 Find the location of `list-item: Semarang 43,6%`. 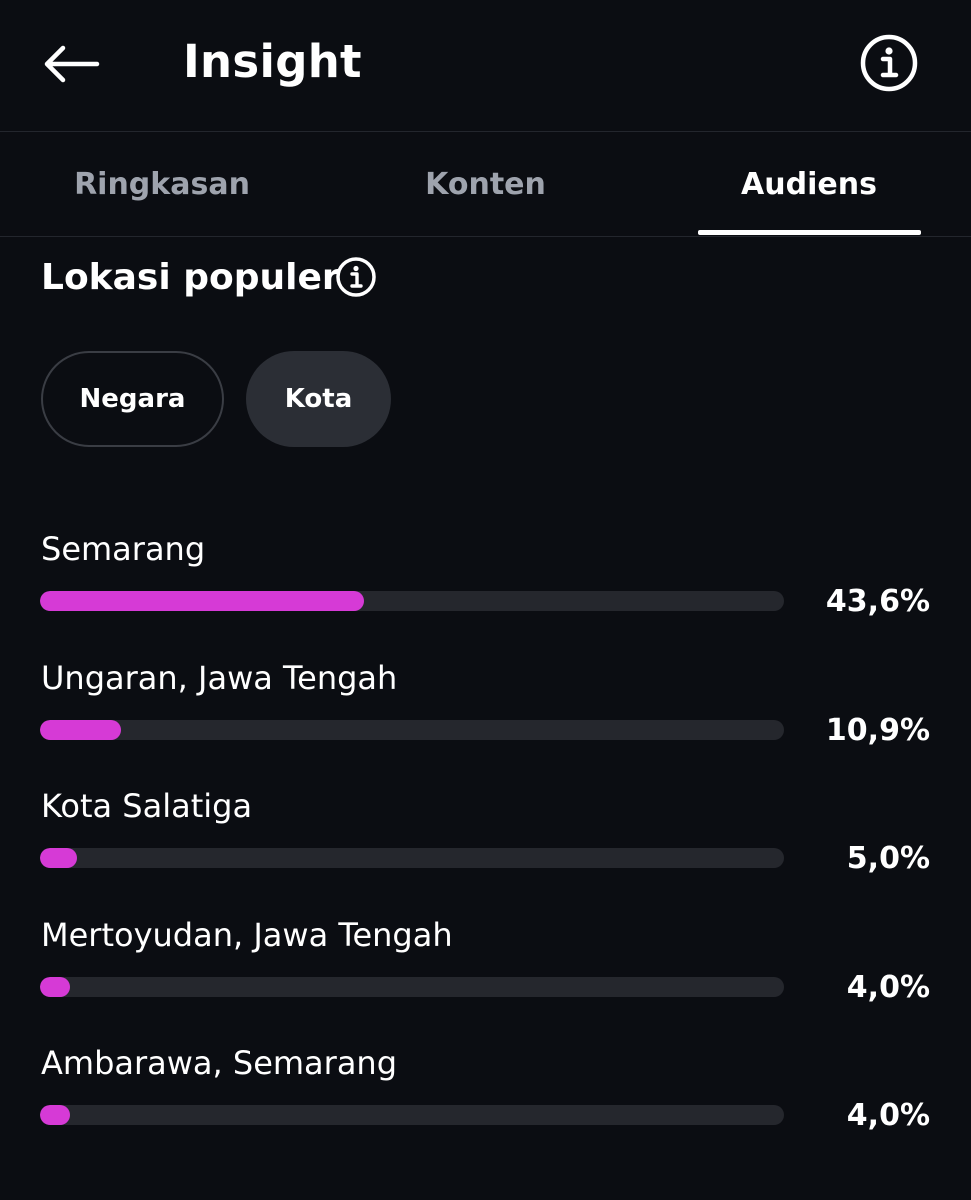

list-item: Semarang 43,6% is located at coordinates (485, 564).